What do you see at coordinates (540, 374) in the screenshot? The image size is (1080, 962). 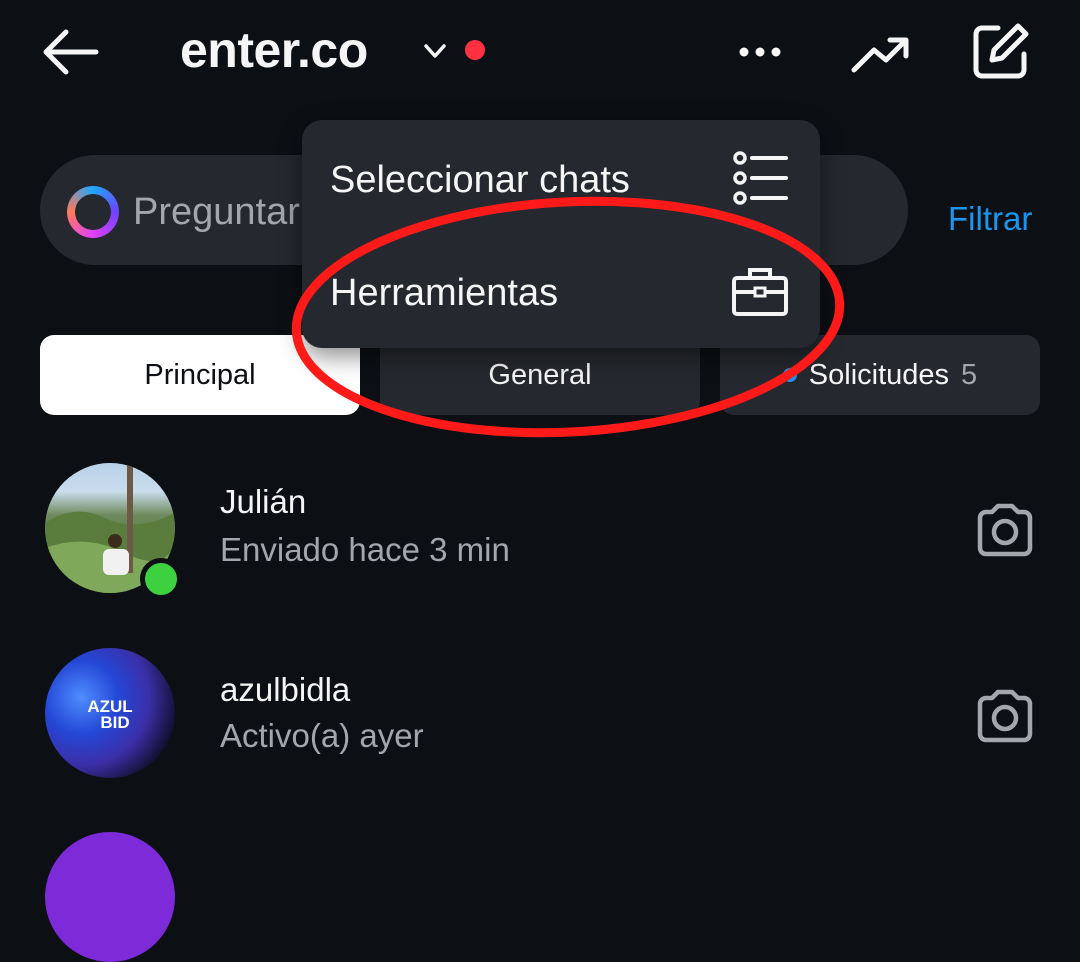 I see `tab-label: General` at bounding box center [540, 374].